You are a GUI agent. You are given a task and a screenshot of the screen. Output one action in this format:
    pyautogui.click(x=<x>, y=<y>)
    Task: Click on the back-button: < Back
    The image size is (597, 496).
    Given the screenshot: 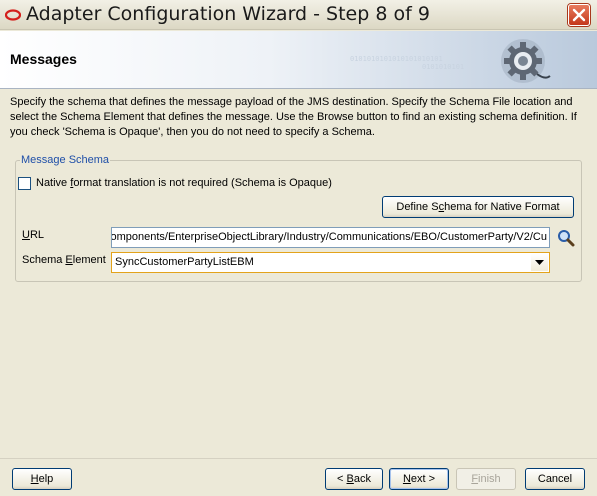 What is the action you would take?
    pyautogui.click(x=354, y=479)
    